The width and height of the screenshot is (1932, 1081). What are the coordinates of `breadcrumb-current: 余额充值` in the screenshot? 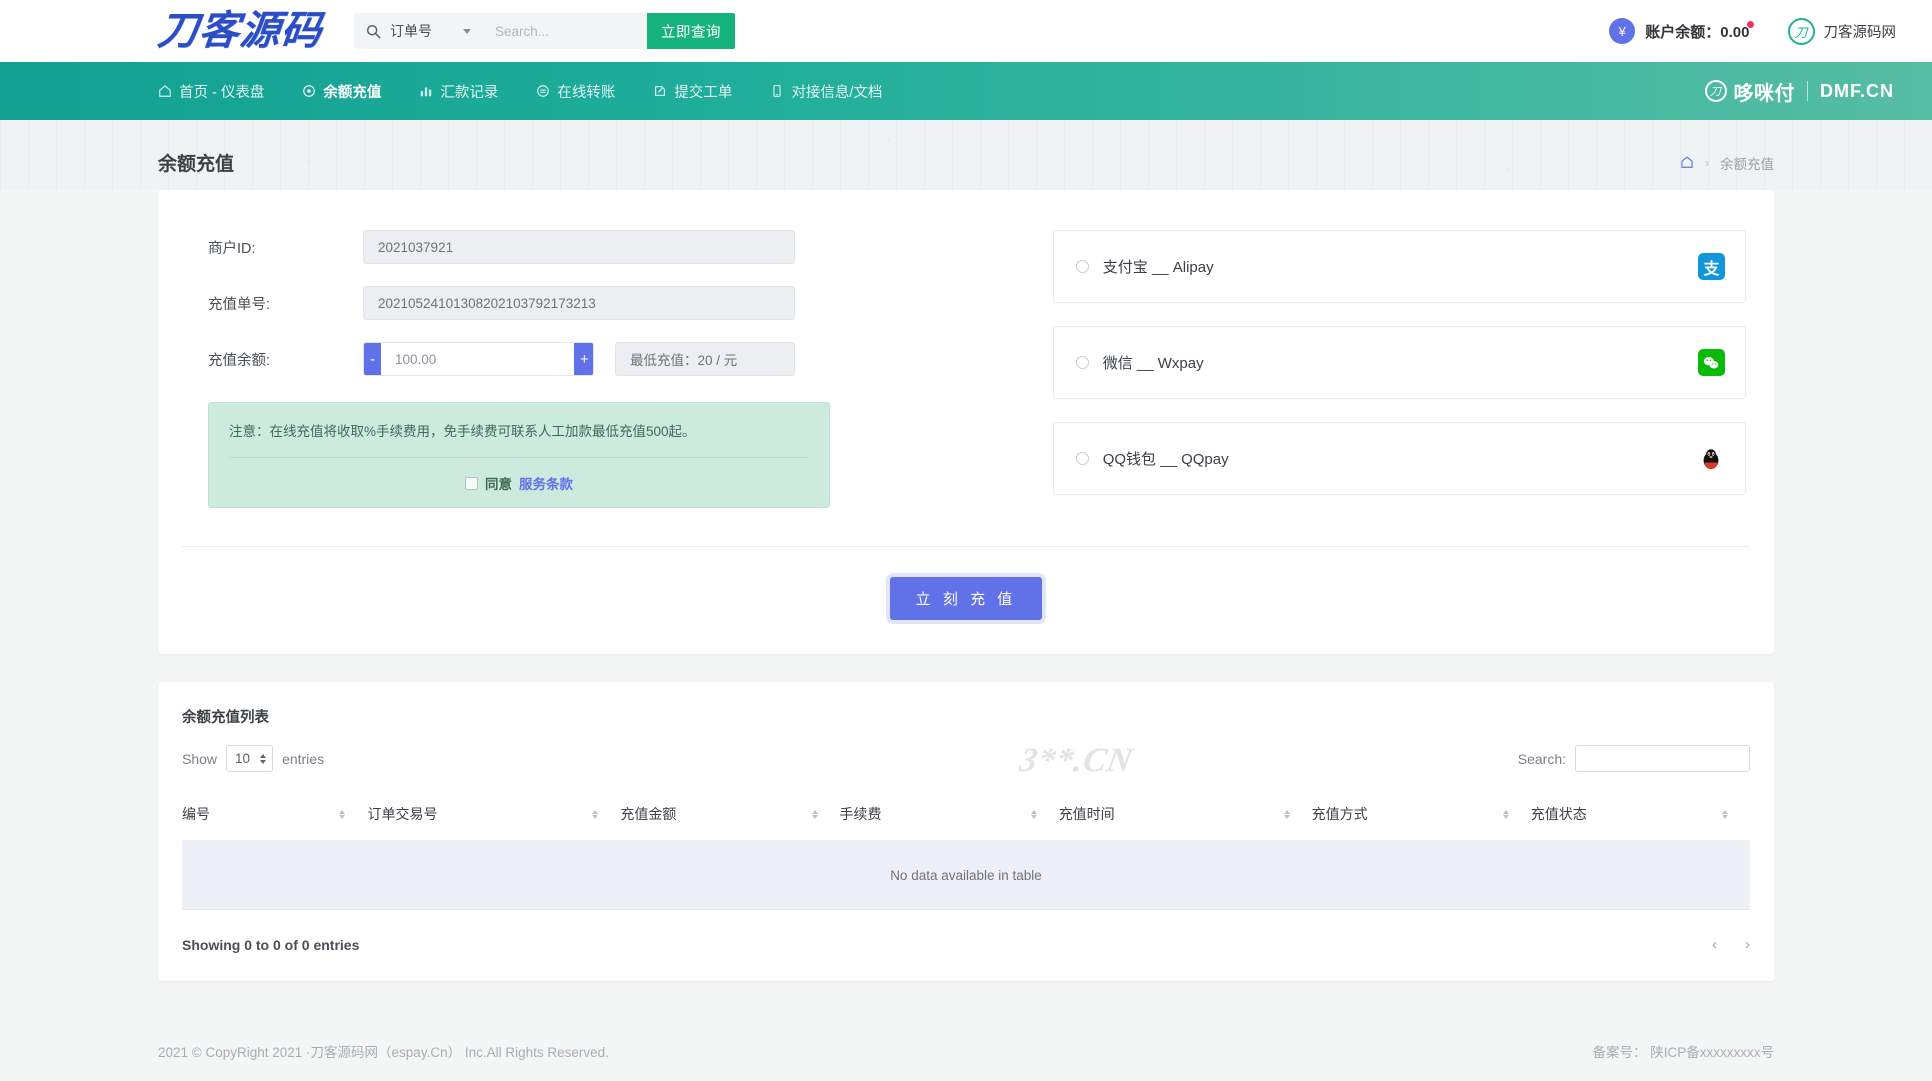 It's located at (1747, 164).